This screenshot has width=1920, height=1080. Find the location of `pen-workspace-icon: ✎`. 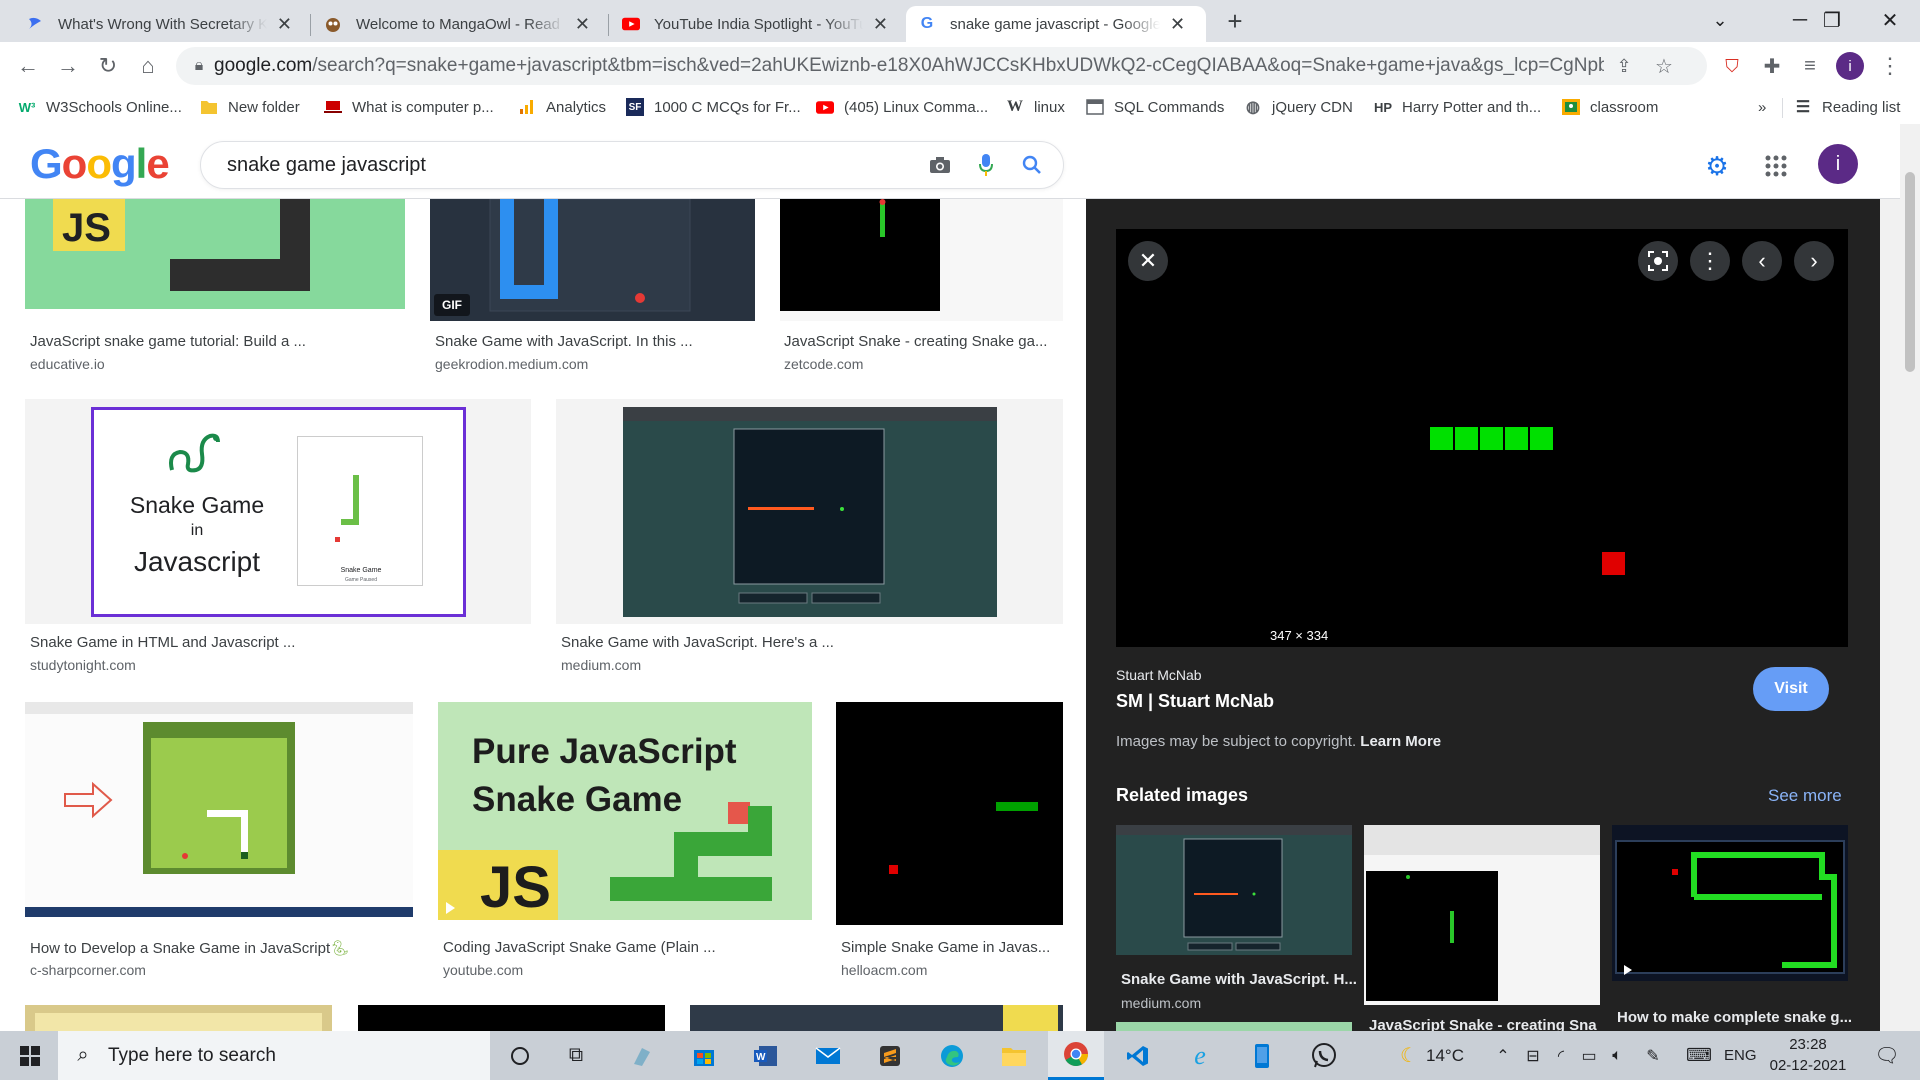

pen-workspace-icon: ✎ is located at coordinates (1653, 1055).